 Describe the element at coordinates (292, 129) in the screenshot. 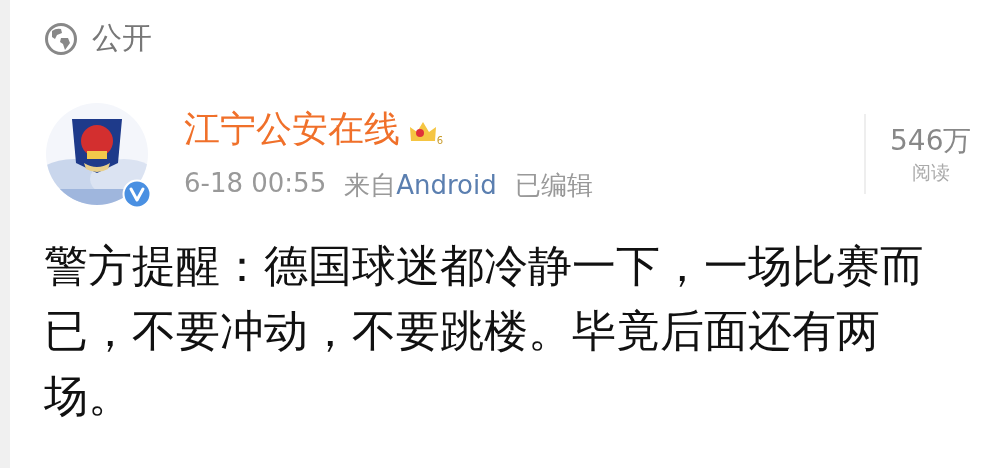

I see `author-name: 江宁公安在线` at that location.